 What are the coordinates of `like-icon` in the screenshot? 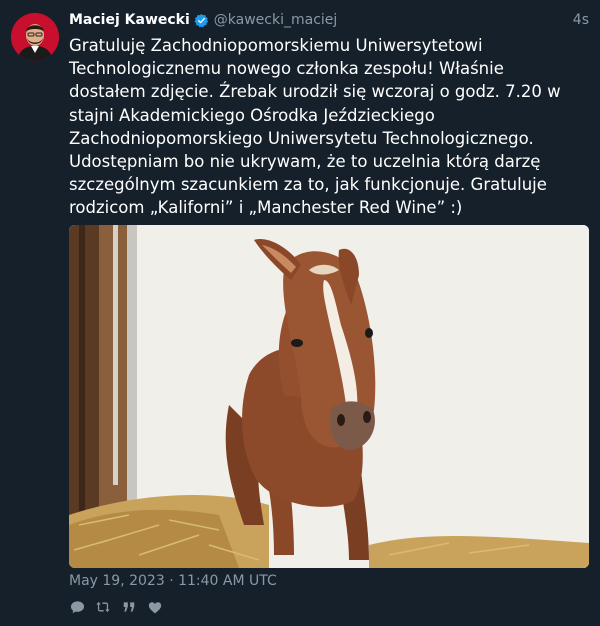 It's located at (155, 607).